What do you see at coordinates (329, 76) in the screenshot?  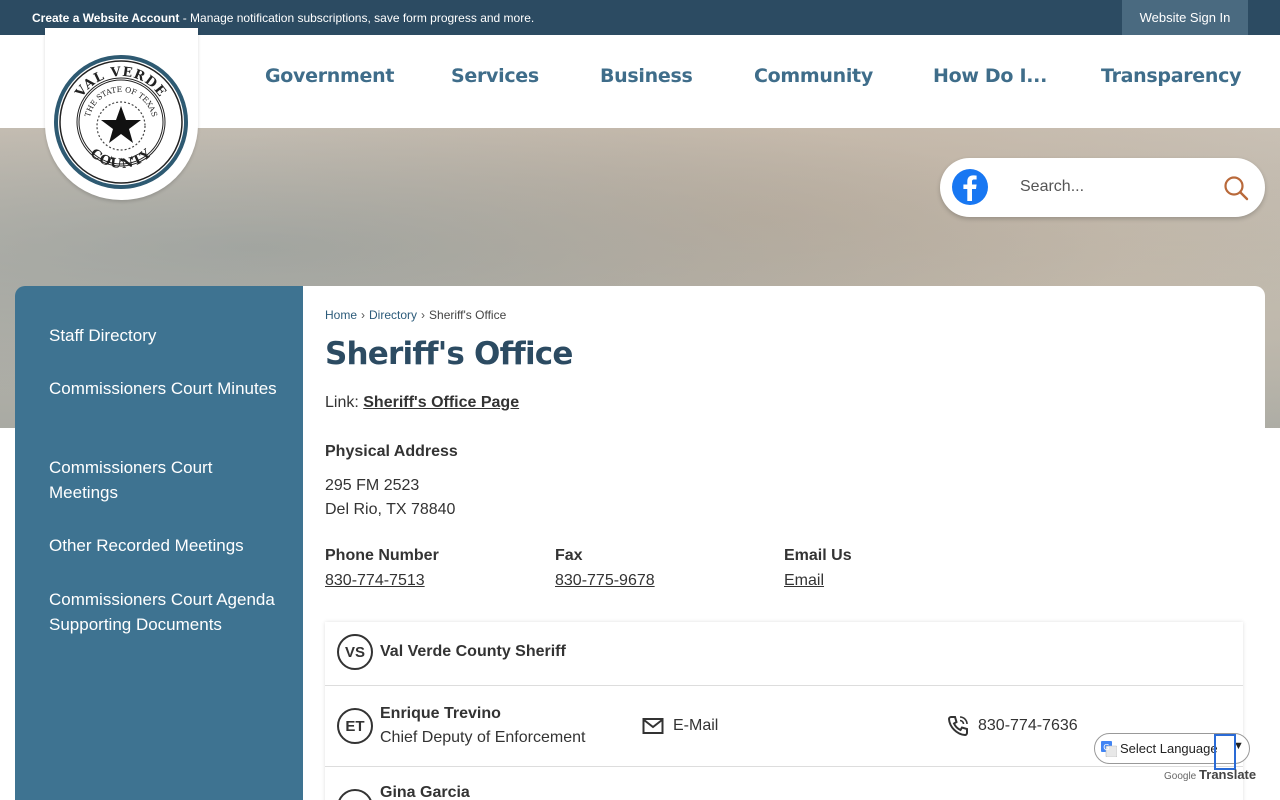 I see `nav-government: Government` at bounding box center [329, 76].